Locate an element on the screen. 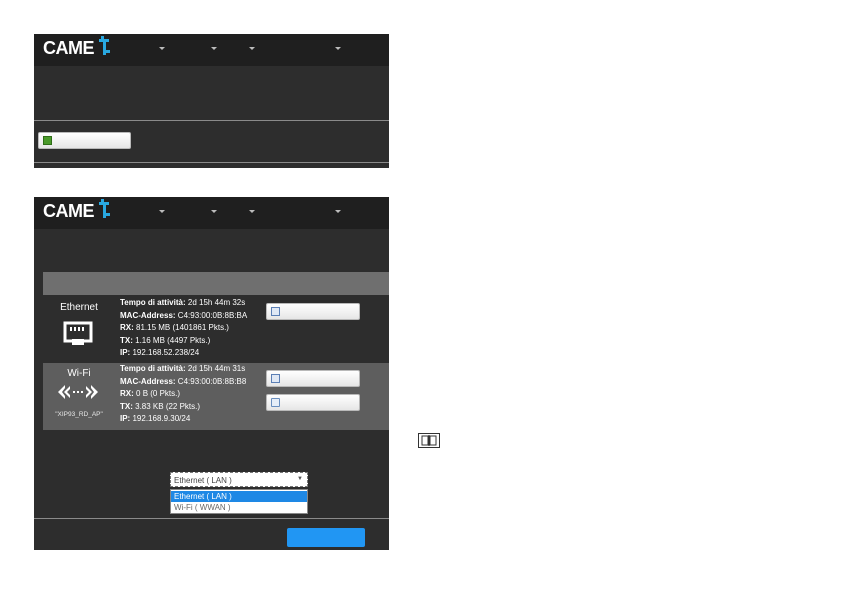  wifi-arrows-icon is located at coordinates (78, 392).